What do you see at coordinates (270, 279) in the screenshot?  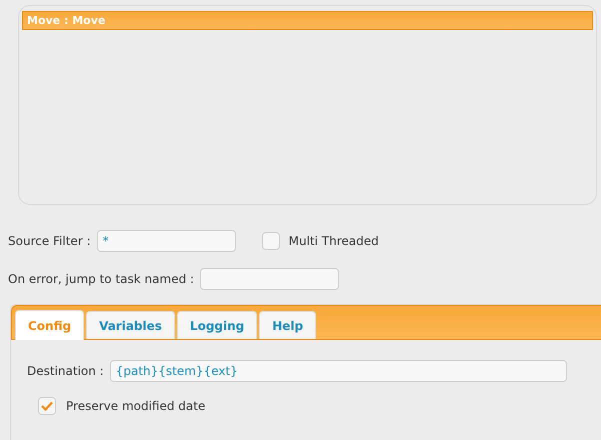 I see `task-name-field` at bounding box center [270, 279].